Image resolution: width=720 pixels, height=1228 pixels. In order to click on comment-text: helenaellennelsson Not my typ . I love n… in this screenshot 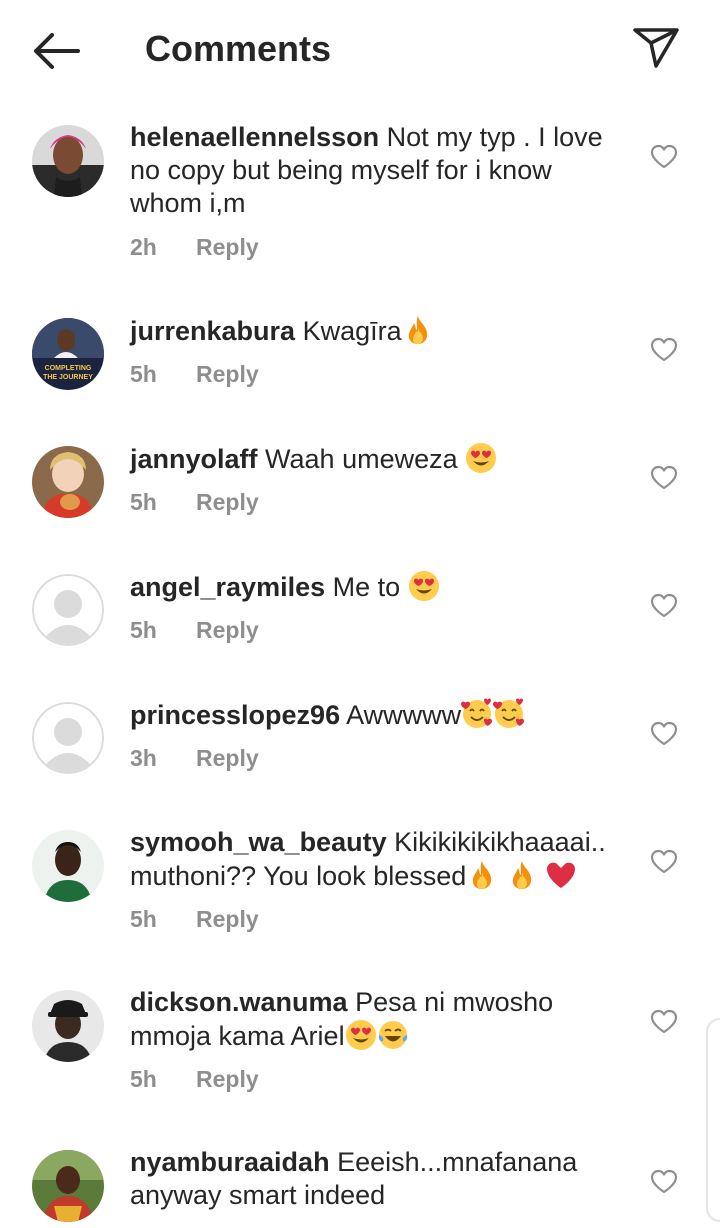, I will do `click(375, 170)`.